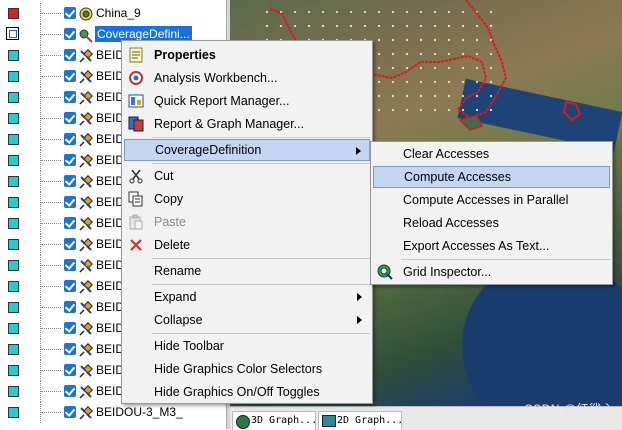  What do you see at coordinates (491, 177) in the screenshot?
I see `menu-item-compute-accesses: Compute Accesses` at bounding box center [491, 177].